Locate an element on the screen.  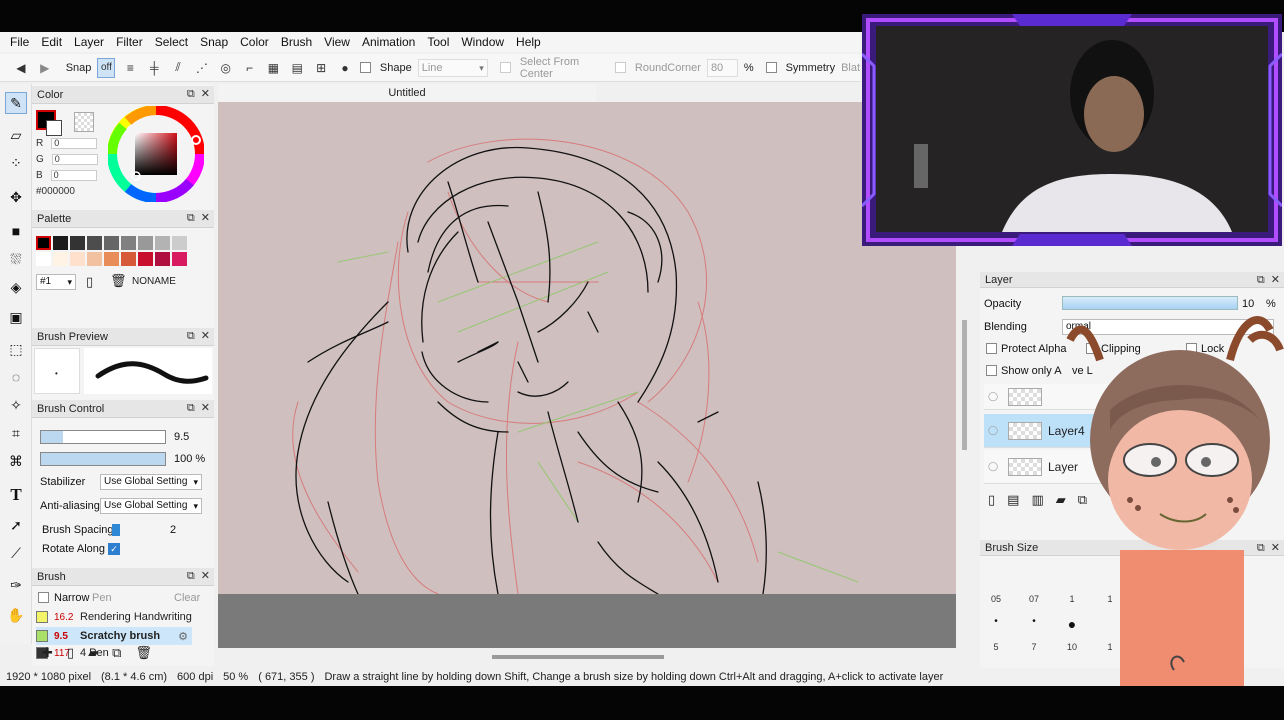
antialias-select: Use Global Setting is located at coordinates (151, 506).